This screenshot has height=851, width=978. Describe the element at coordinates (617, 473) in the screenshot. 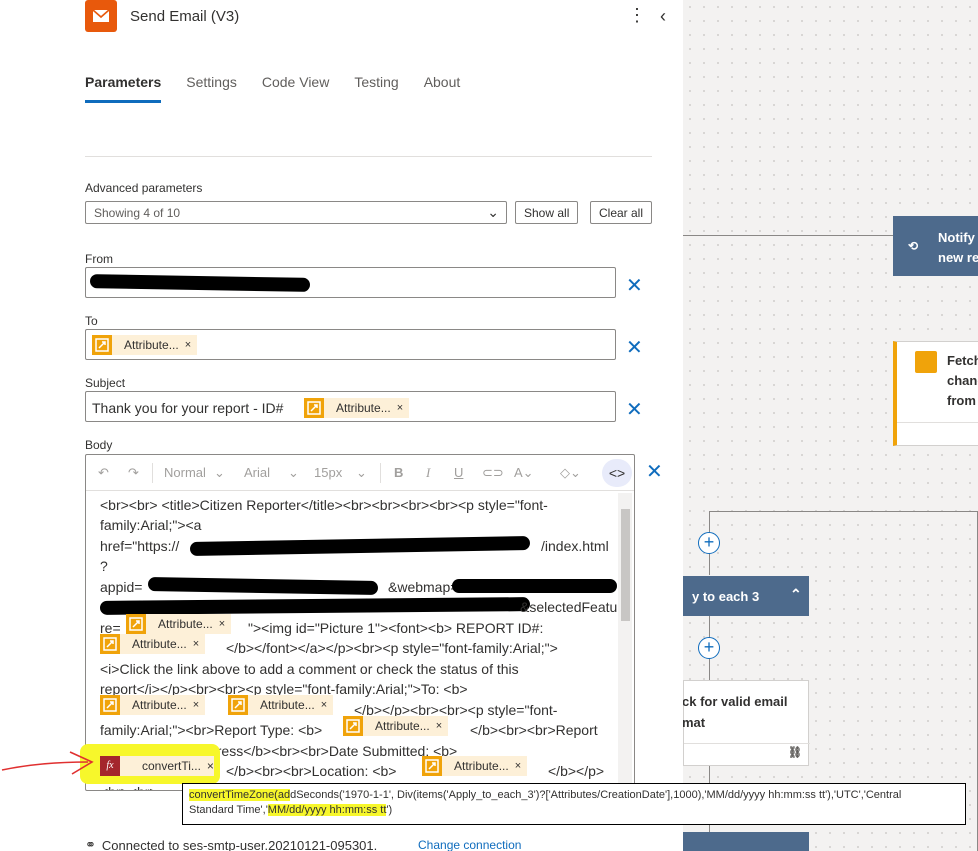

I see `code-view-toggle-icon: <>` at that location.